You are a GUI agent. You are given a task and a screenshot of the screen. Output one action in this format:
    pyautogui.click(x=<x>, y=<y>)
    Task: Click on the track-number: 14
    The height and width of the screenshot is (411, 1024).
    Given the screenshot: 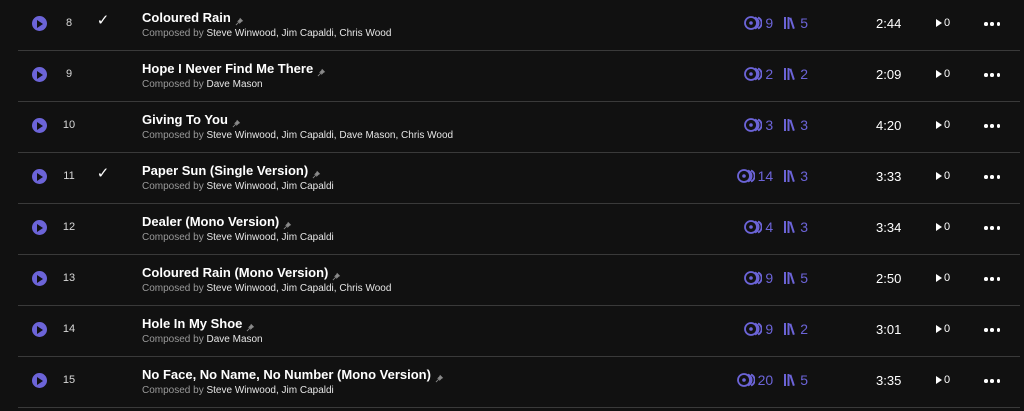 What is the action you would take?
    pyautogui.click(x=69, y=329)
    